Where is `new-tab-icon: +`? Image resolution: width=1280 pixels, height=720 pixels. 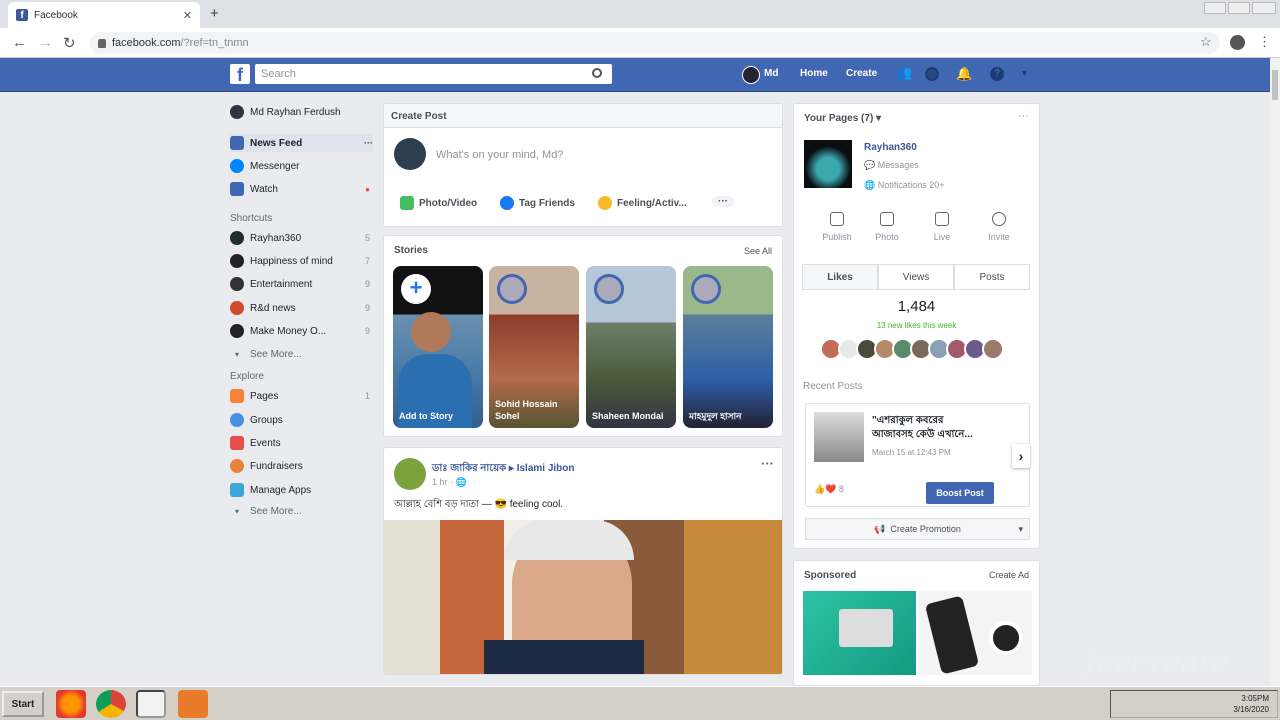
new-tab-icon: + is located at coordinates (214, 13).